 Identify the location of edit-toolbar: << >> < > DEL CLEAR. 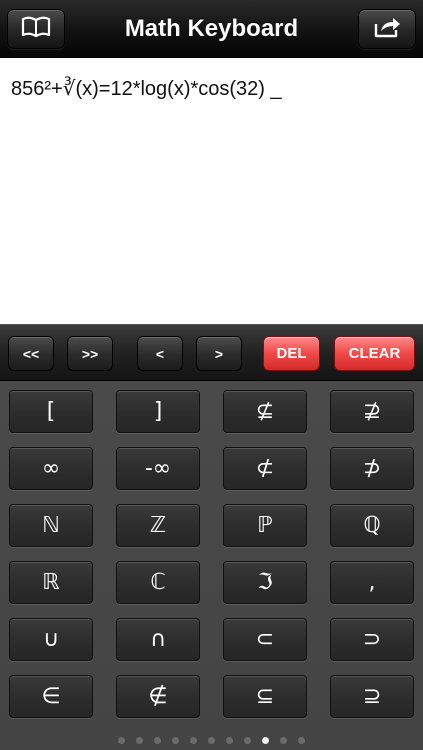
(211, 352).